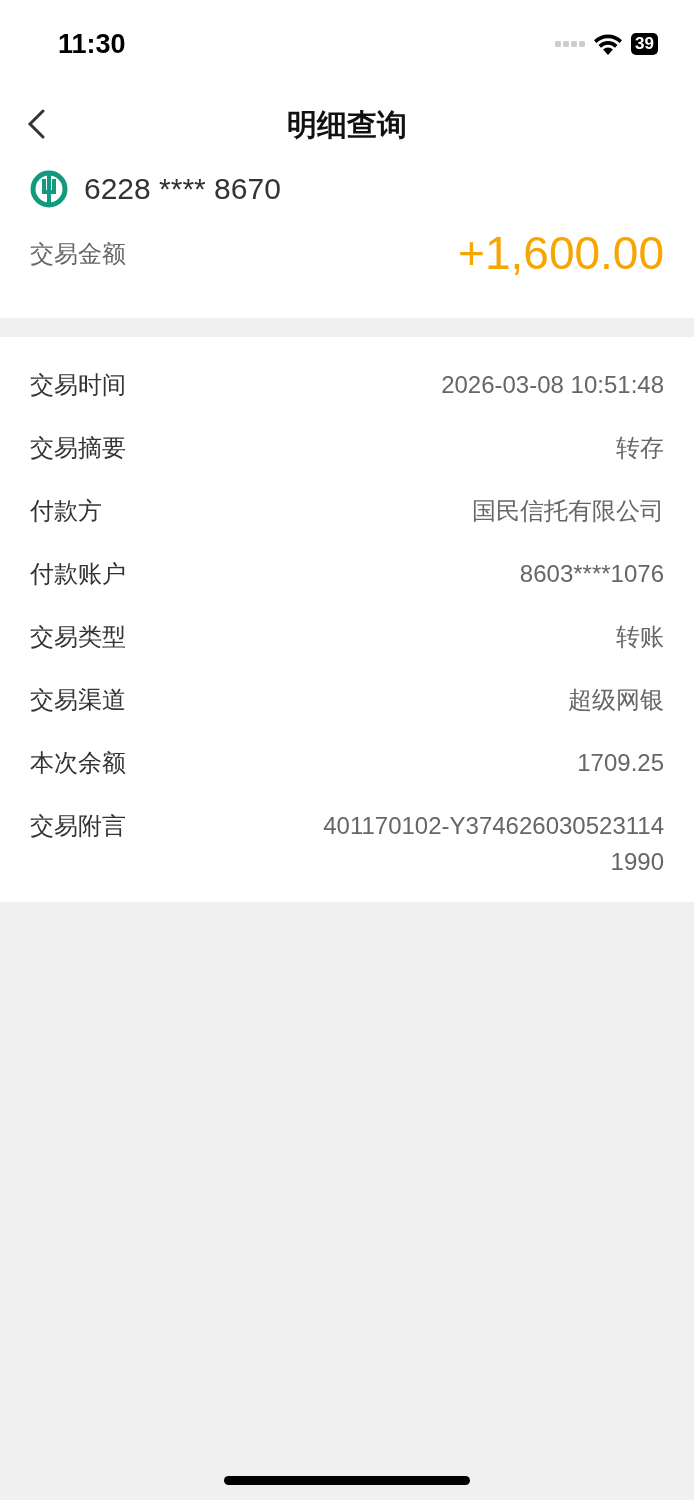  Describe the element at coordinates (66, 511) in the screenshot. I see `detail-label: 付款方` at that location.